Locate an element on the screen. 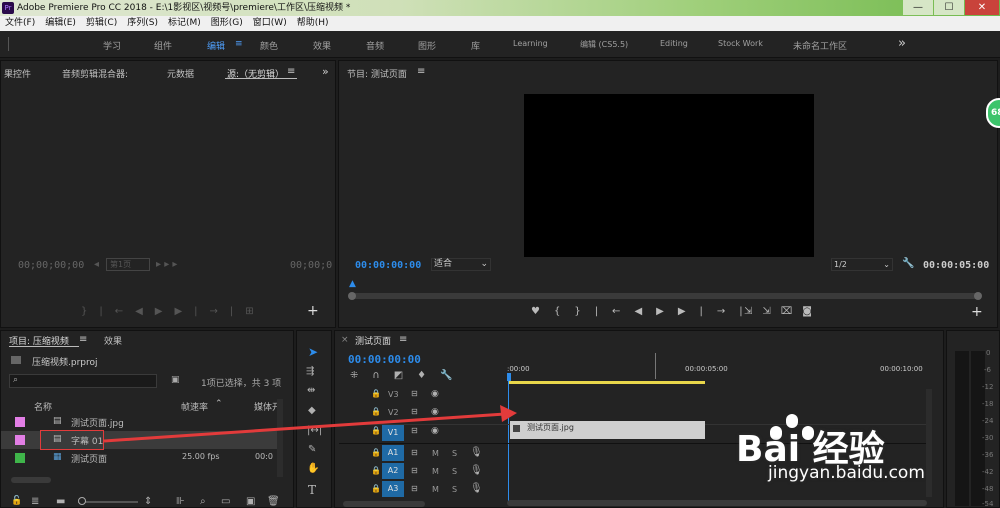  baidu-watermark-url: jingyan.baidu.com is located at coordinates (846, 473).